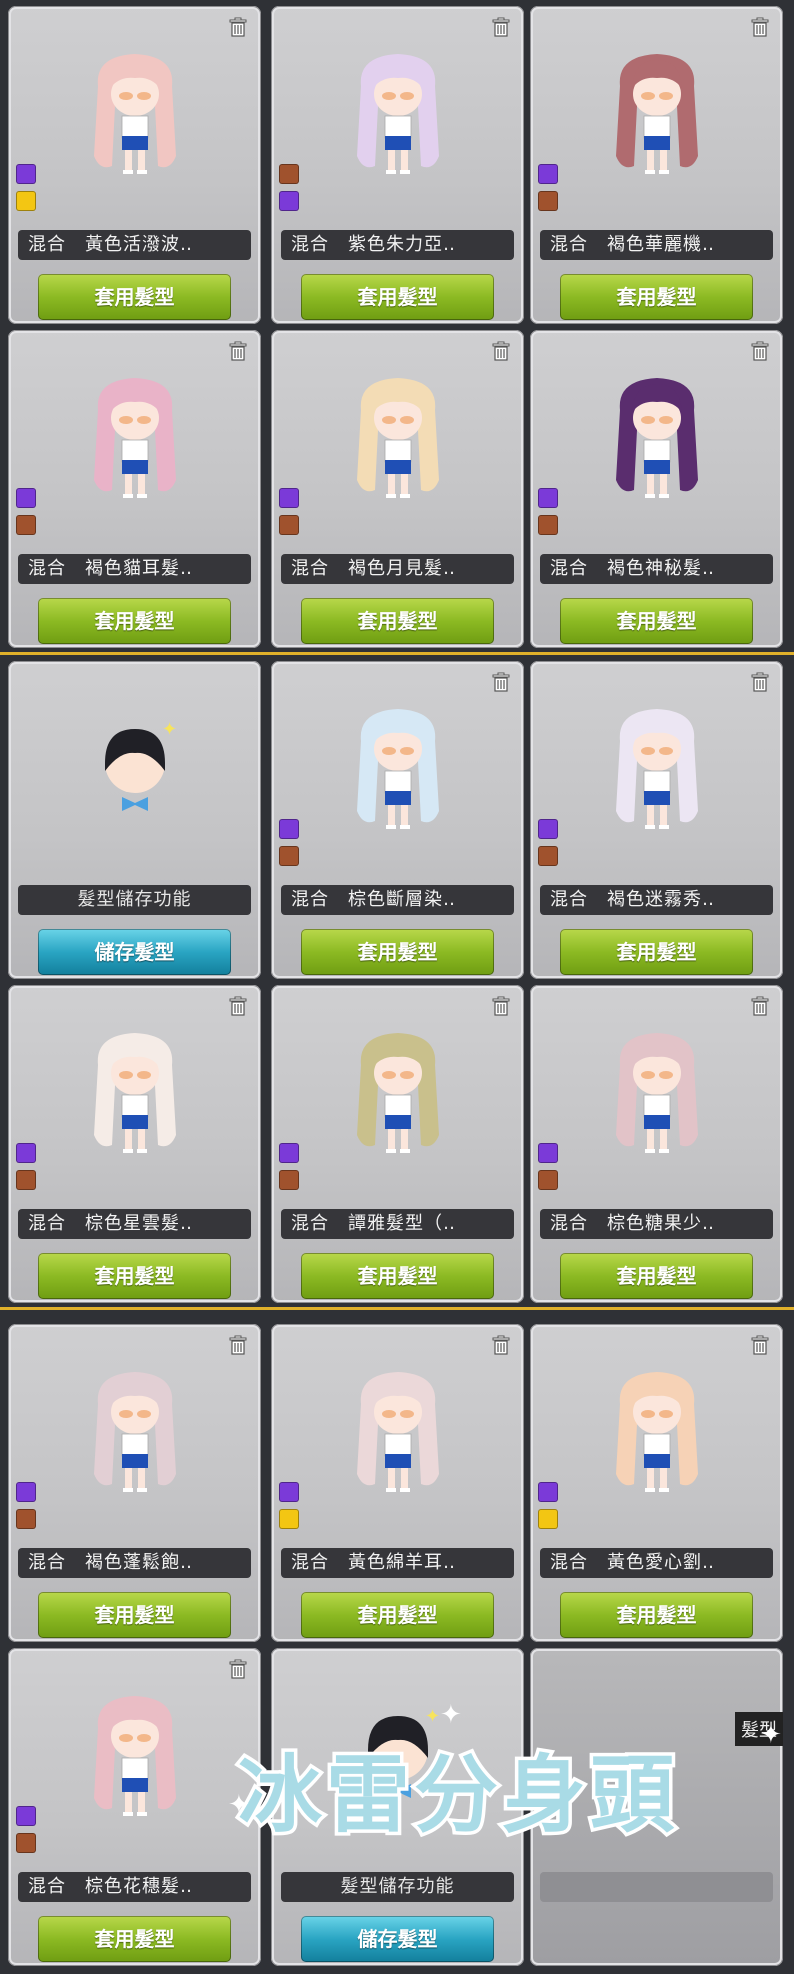  I want to click on hairstyle-card: 混合 褐色迷霧秀‥ 套用髮型, so click(656, 820).